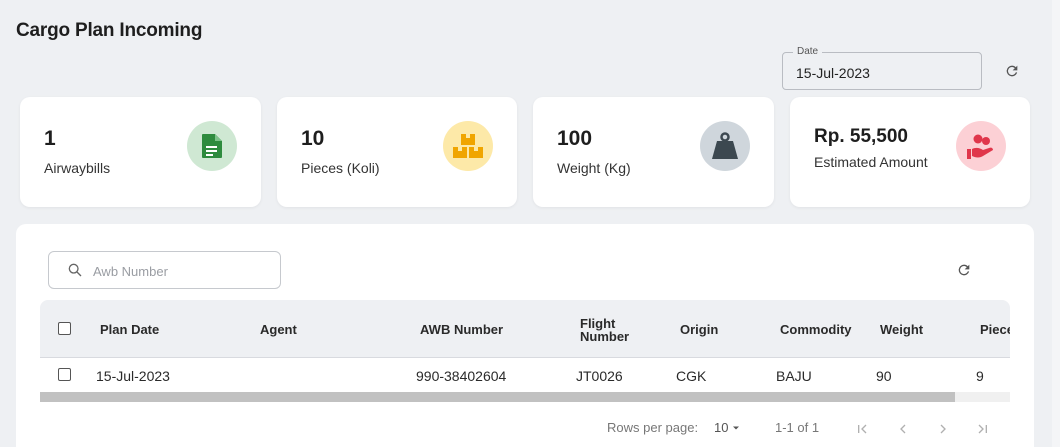  Describe the element at coordinates (109, 30) in the screenshot. I see `page-title: Cargo Plan Incoming` at that location.